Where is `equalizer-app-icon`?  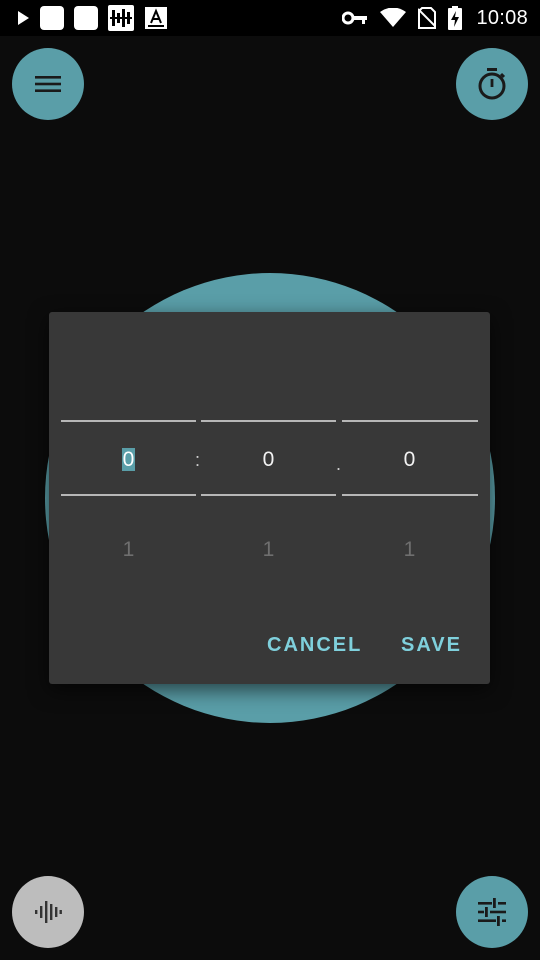 equalizer-app-icon is located at coordinates (121, 18).